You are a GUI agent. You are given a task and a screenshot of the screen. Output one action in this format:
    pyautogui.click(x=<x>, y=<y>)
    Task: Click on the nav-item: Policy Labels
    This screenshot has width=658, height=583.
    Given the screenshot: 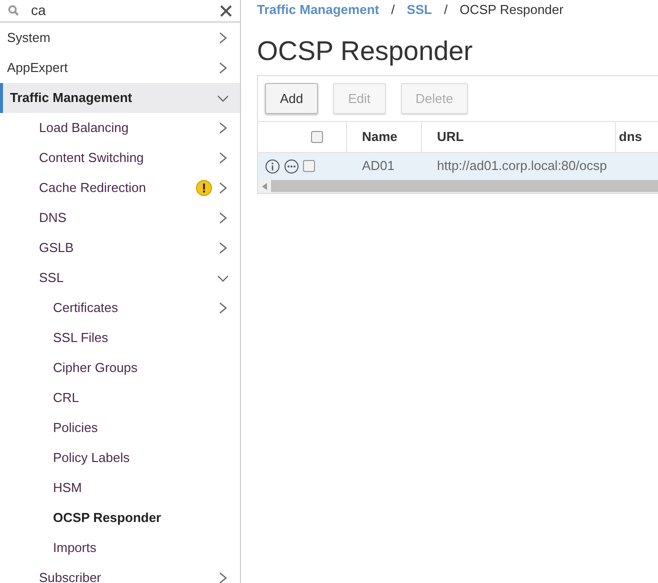 What is the action you would take?
    pyautogui.click(x=120, y=458)
    